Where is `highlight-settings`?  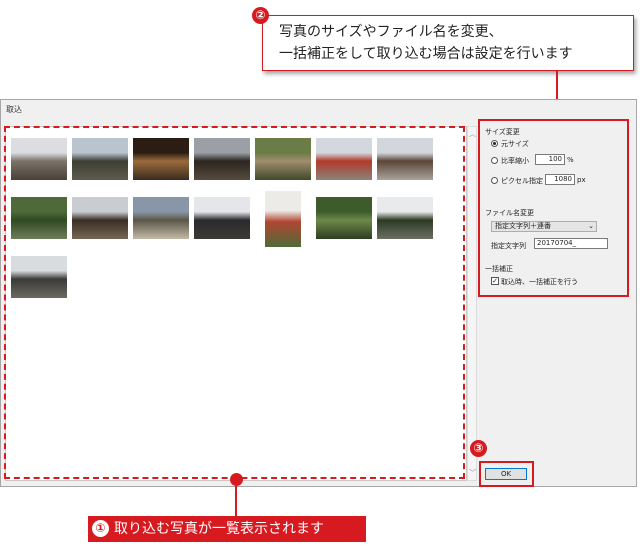 highlight-settings is located at coordinates (553, 208).